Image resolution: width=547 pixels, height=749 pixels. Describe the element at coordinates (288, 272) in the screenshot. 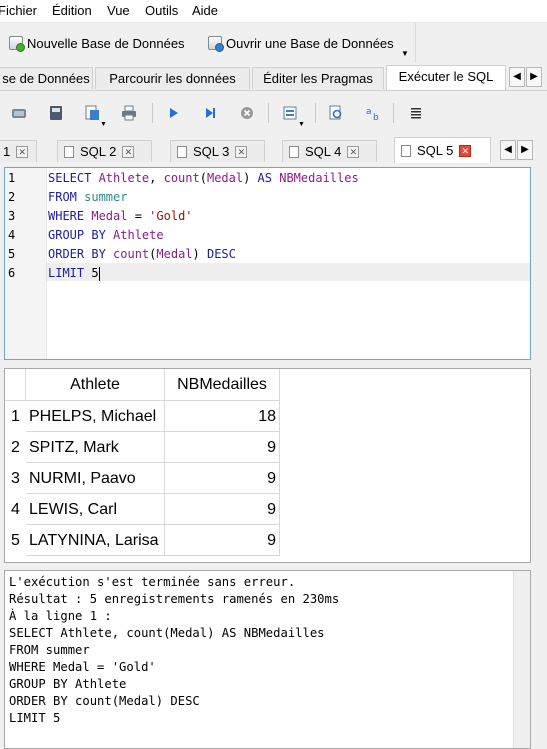

I see `current-line-highlight` at that location.